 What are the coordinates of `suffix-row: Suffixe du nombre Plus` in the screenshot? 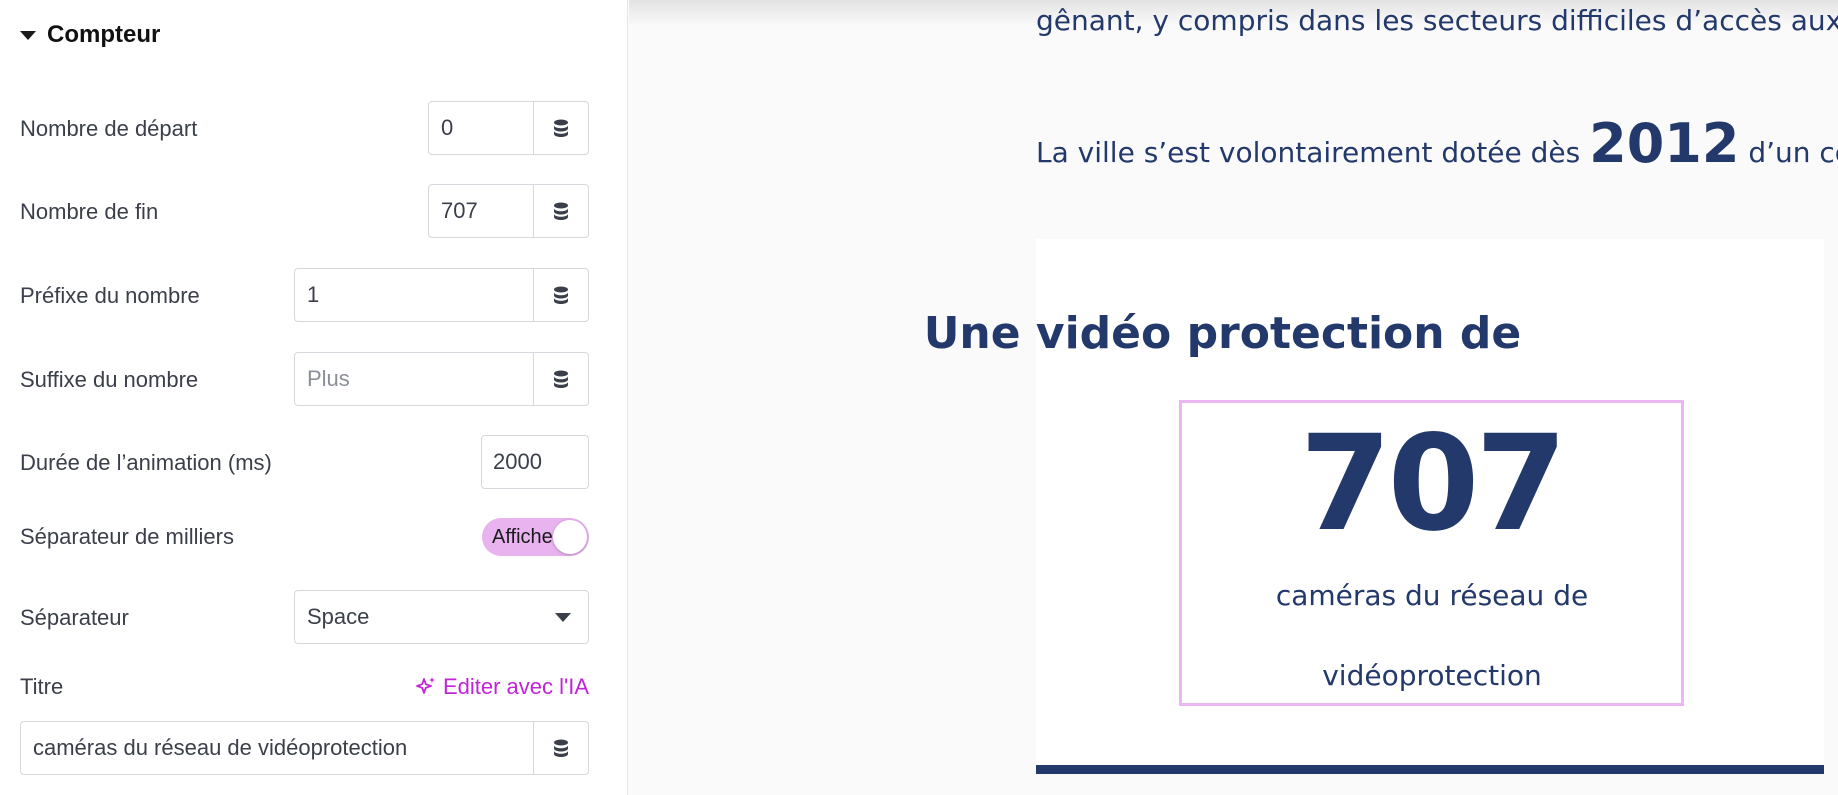 It's located at (304, 380).